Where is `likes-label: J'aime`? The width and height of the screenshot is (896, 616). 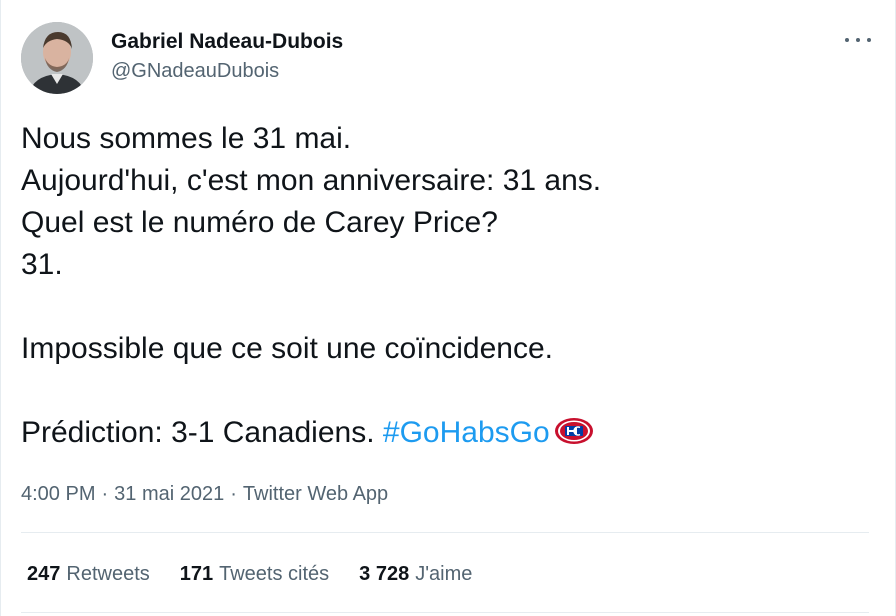
likes-label: J'aime is located at coordinates (444, 574).